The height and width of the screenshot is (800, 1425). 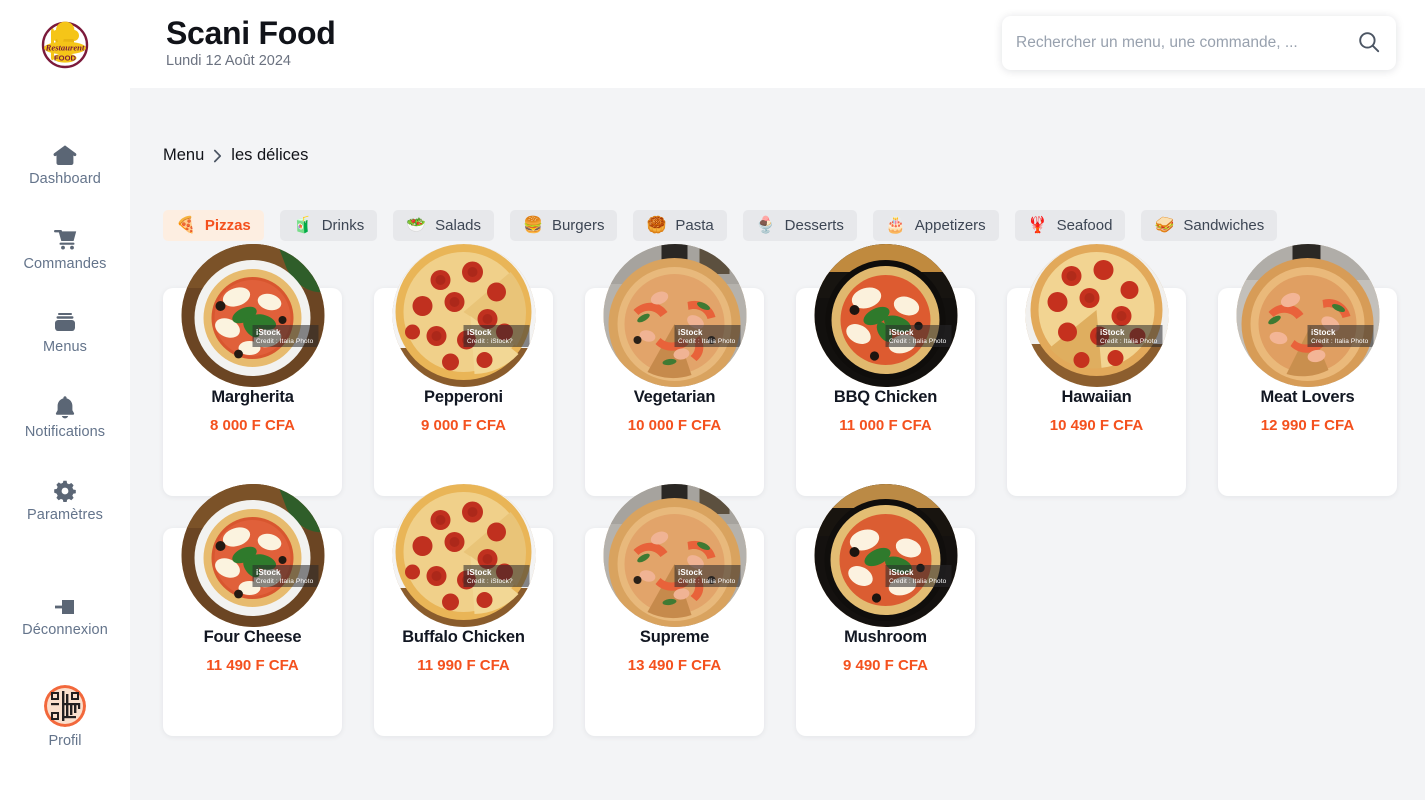 What do you see at coordinates (1096, 397) in the screenshot?
I see `product-name: Hawaiian` at bounding box center [1096, 397].